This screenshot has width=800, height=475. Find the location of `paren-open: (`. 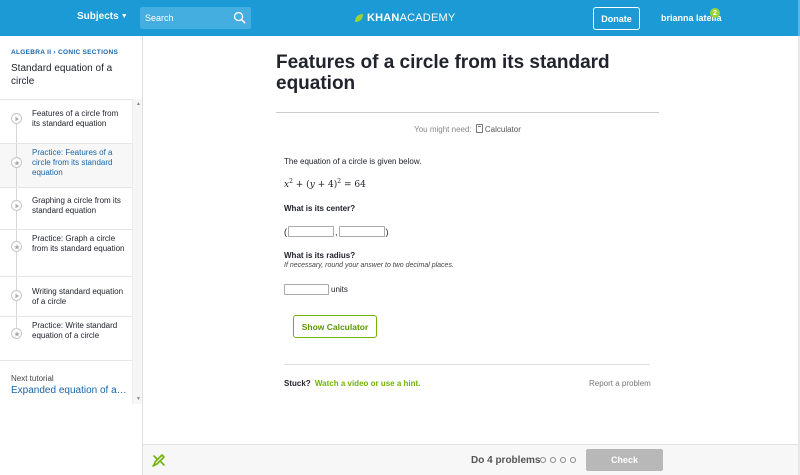

paren-open: ( is located at coordinates (285, 231).